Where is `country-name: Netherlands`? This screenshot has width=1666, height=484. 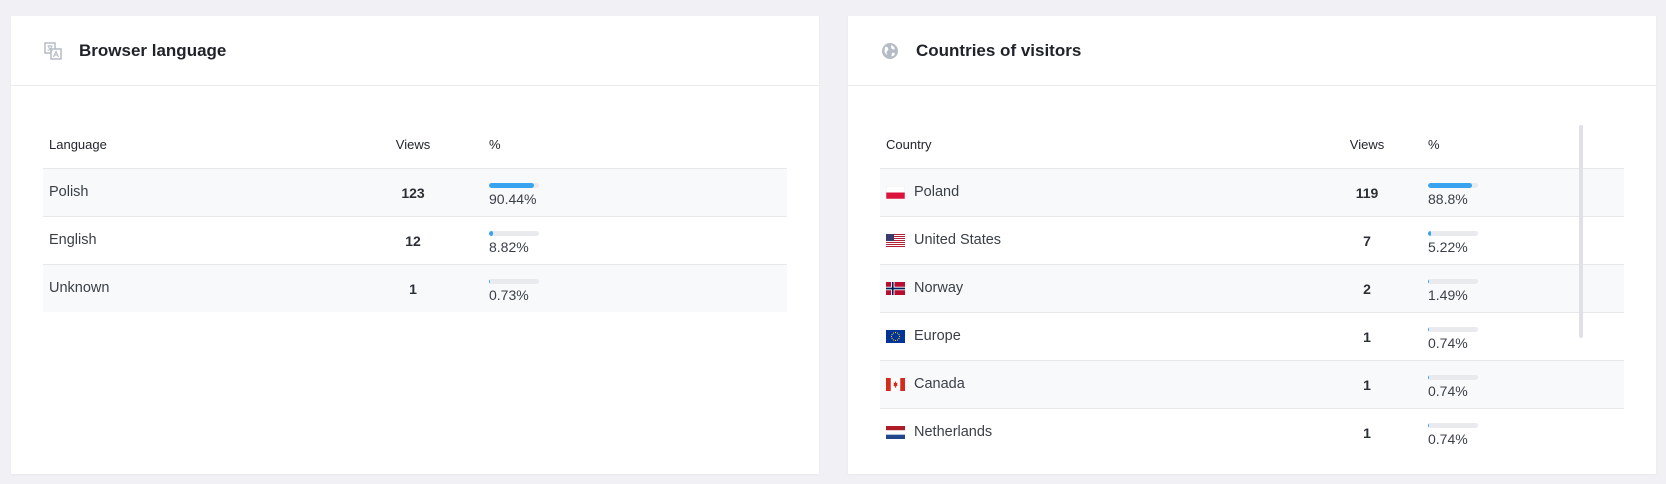
country-name: Netherlands is located at coordinates (953, 432).